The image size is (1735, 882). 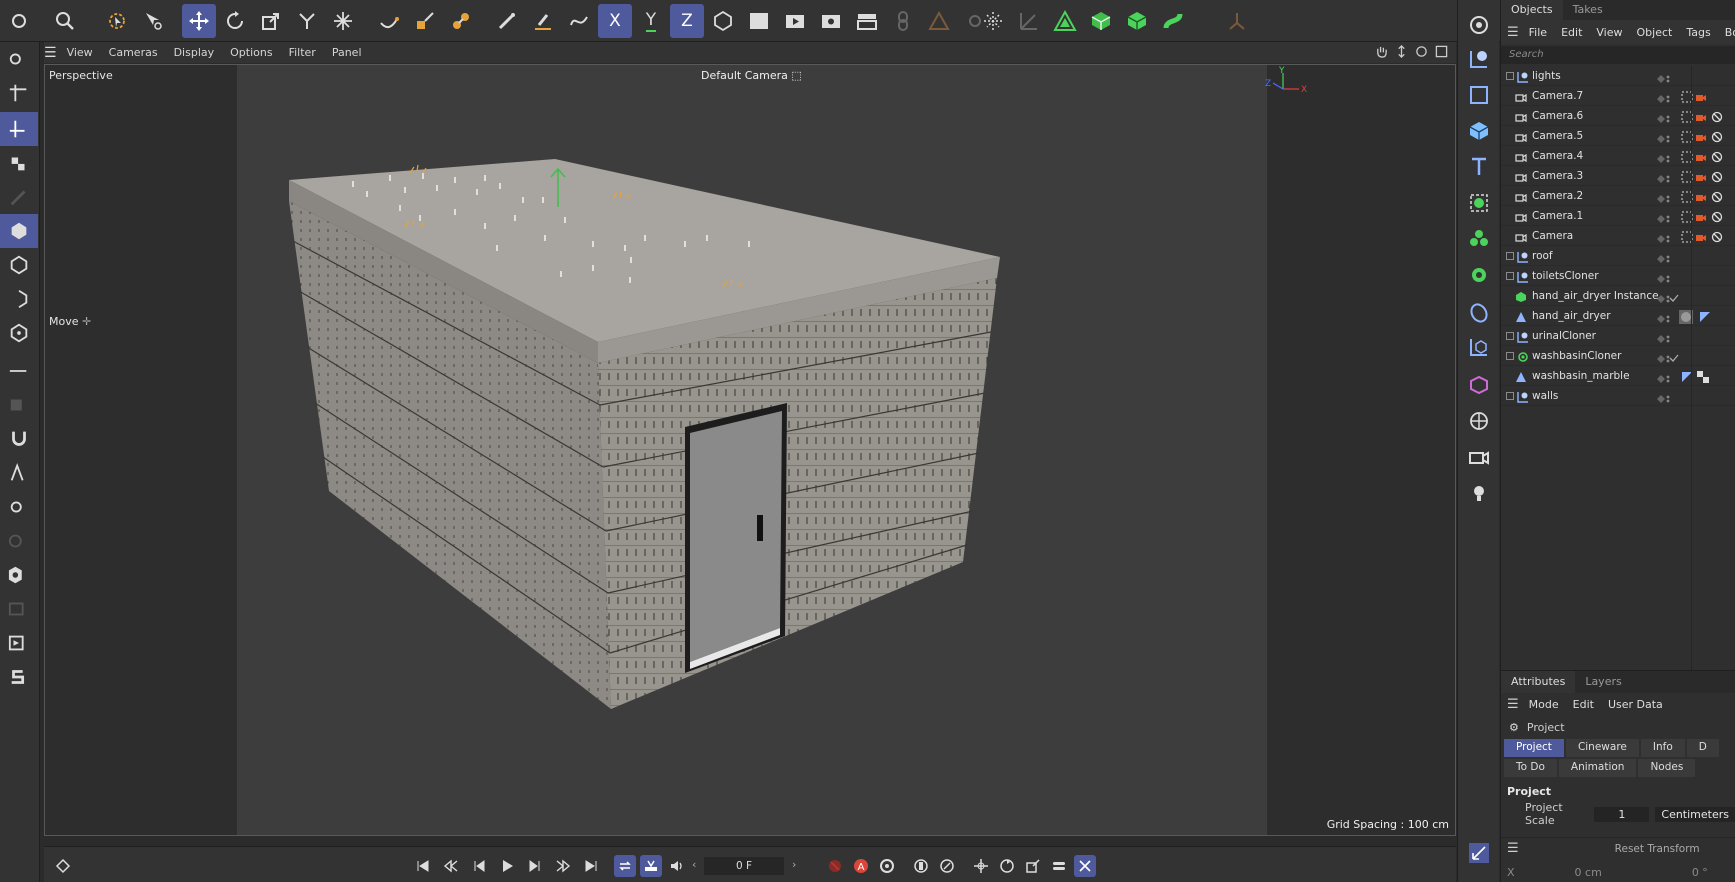 I want to click on attr-menu-edit: Edit, so click(x=1583, y=704).